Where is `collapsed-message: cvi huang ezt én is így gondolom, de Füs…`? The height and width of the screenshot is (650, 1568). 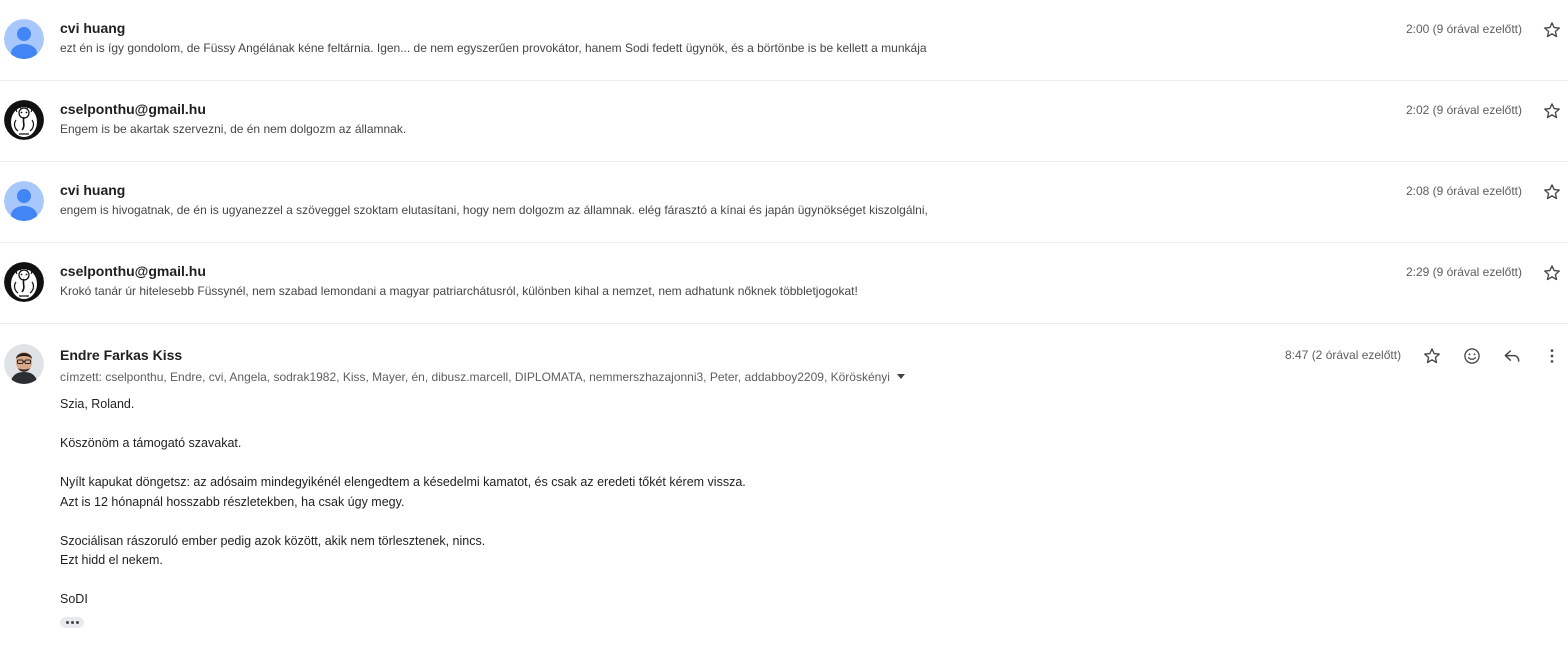
collapsed-message: cvi huang ezt én is így gondolom, de Füs… is located at coordinates (784, 40).